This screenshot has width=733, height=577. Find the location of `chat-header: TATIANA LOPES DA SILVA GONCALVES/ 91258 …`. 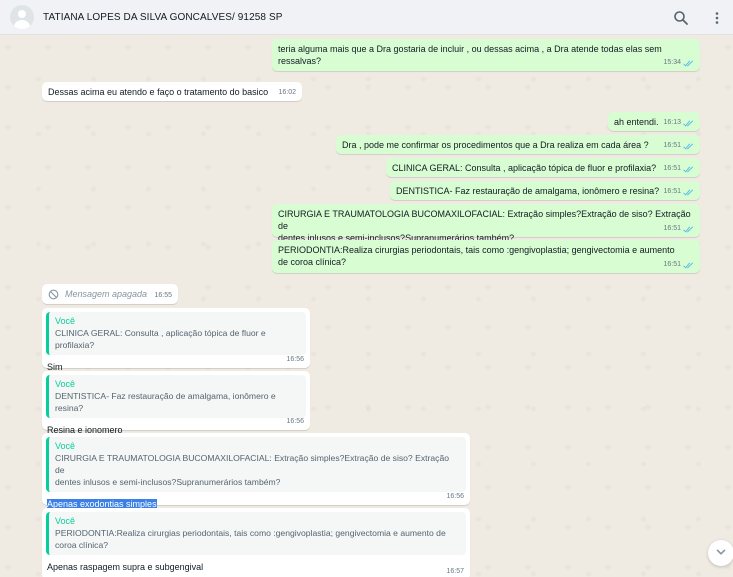

chat-header: TATIANA LOPES DA SILVA GONCALVES/ 91258 … is located at coordinates (366, 17).